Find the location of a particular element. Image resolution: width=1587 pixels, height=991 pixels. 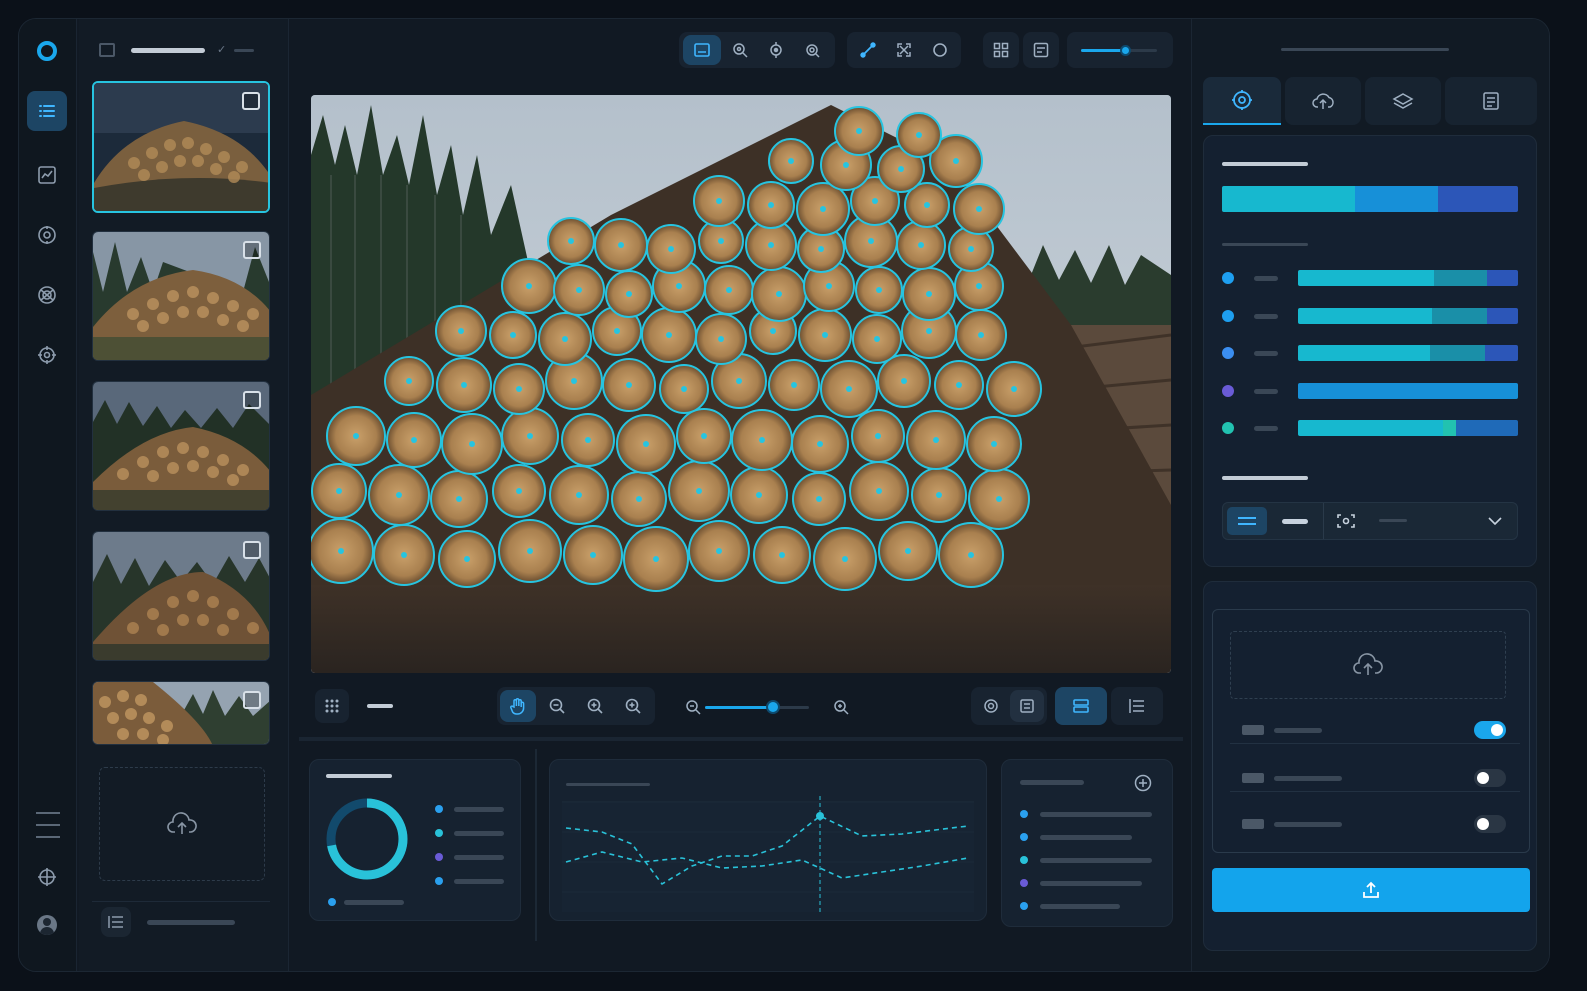

legend-card-title is located at coordinates (1052, 782).